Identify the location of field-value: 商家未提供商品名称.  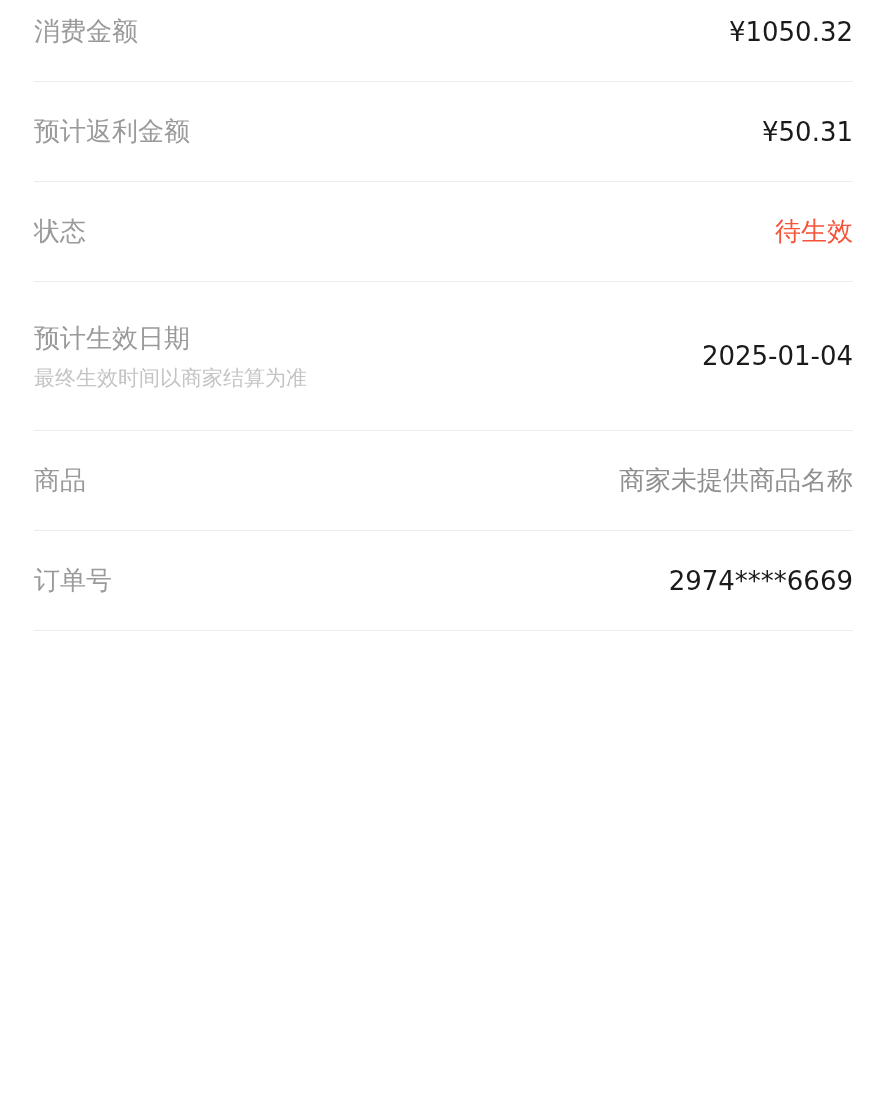
(736, 480).